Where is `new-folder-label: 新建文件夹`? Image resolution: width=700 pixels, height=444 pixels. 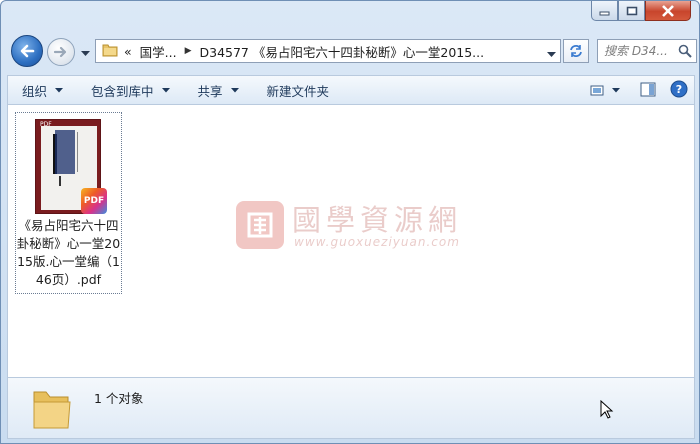
new-folder-label: 新建文件夹 is located at coordinates (298, 91).